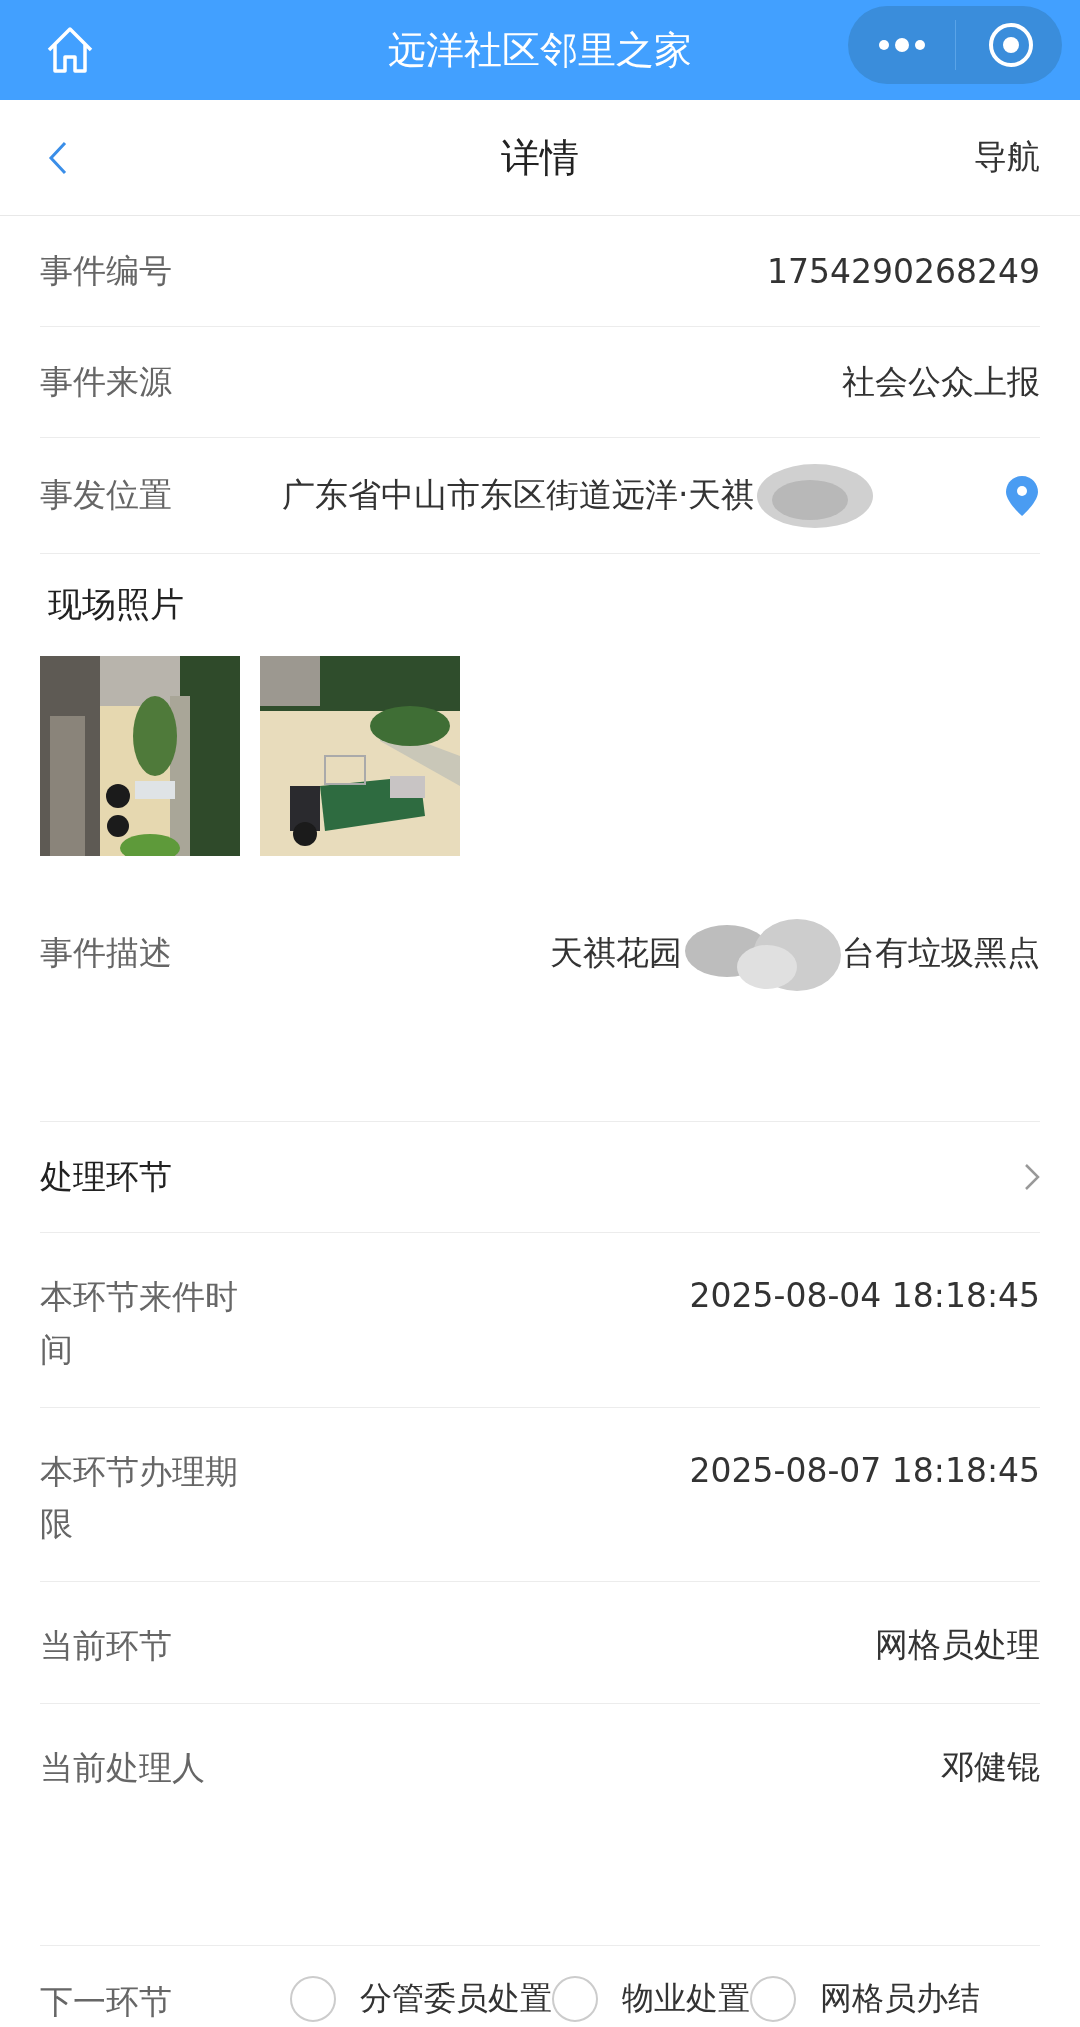  Describe the element at coordinates (990, 1767) in the screenshot. I see `field-value: 邓健锟` at that location.